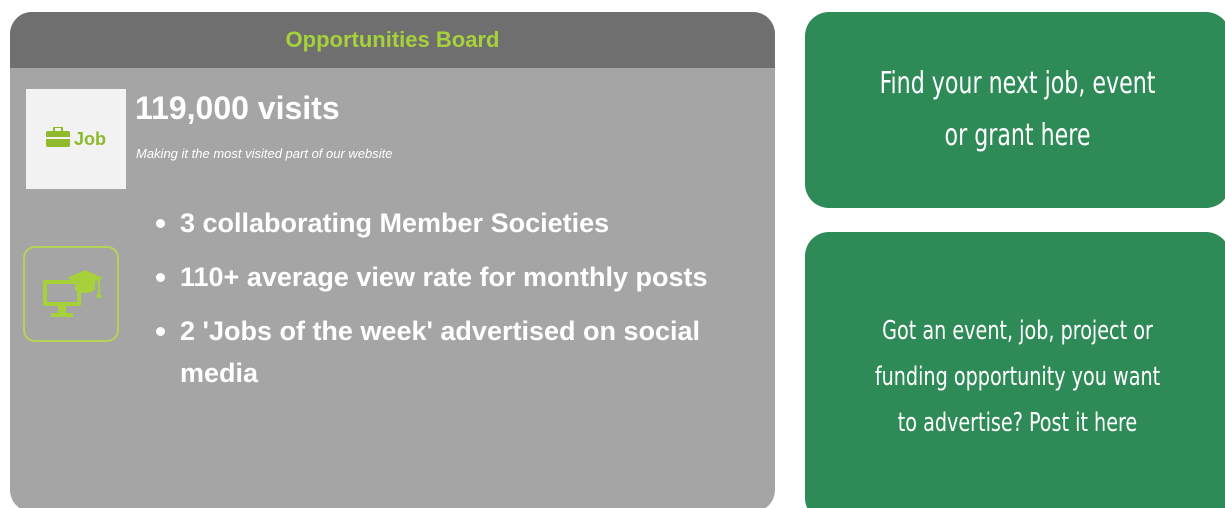 This screenshot has height=508, width=1225. What do you see at coordinates (237, 108) in the screenshot?
I see `visits-count: 119,000 visits` at bounding box center [237, 108].